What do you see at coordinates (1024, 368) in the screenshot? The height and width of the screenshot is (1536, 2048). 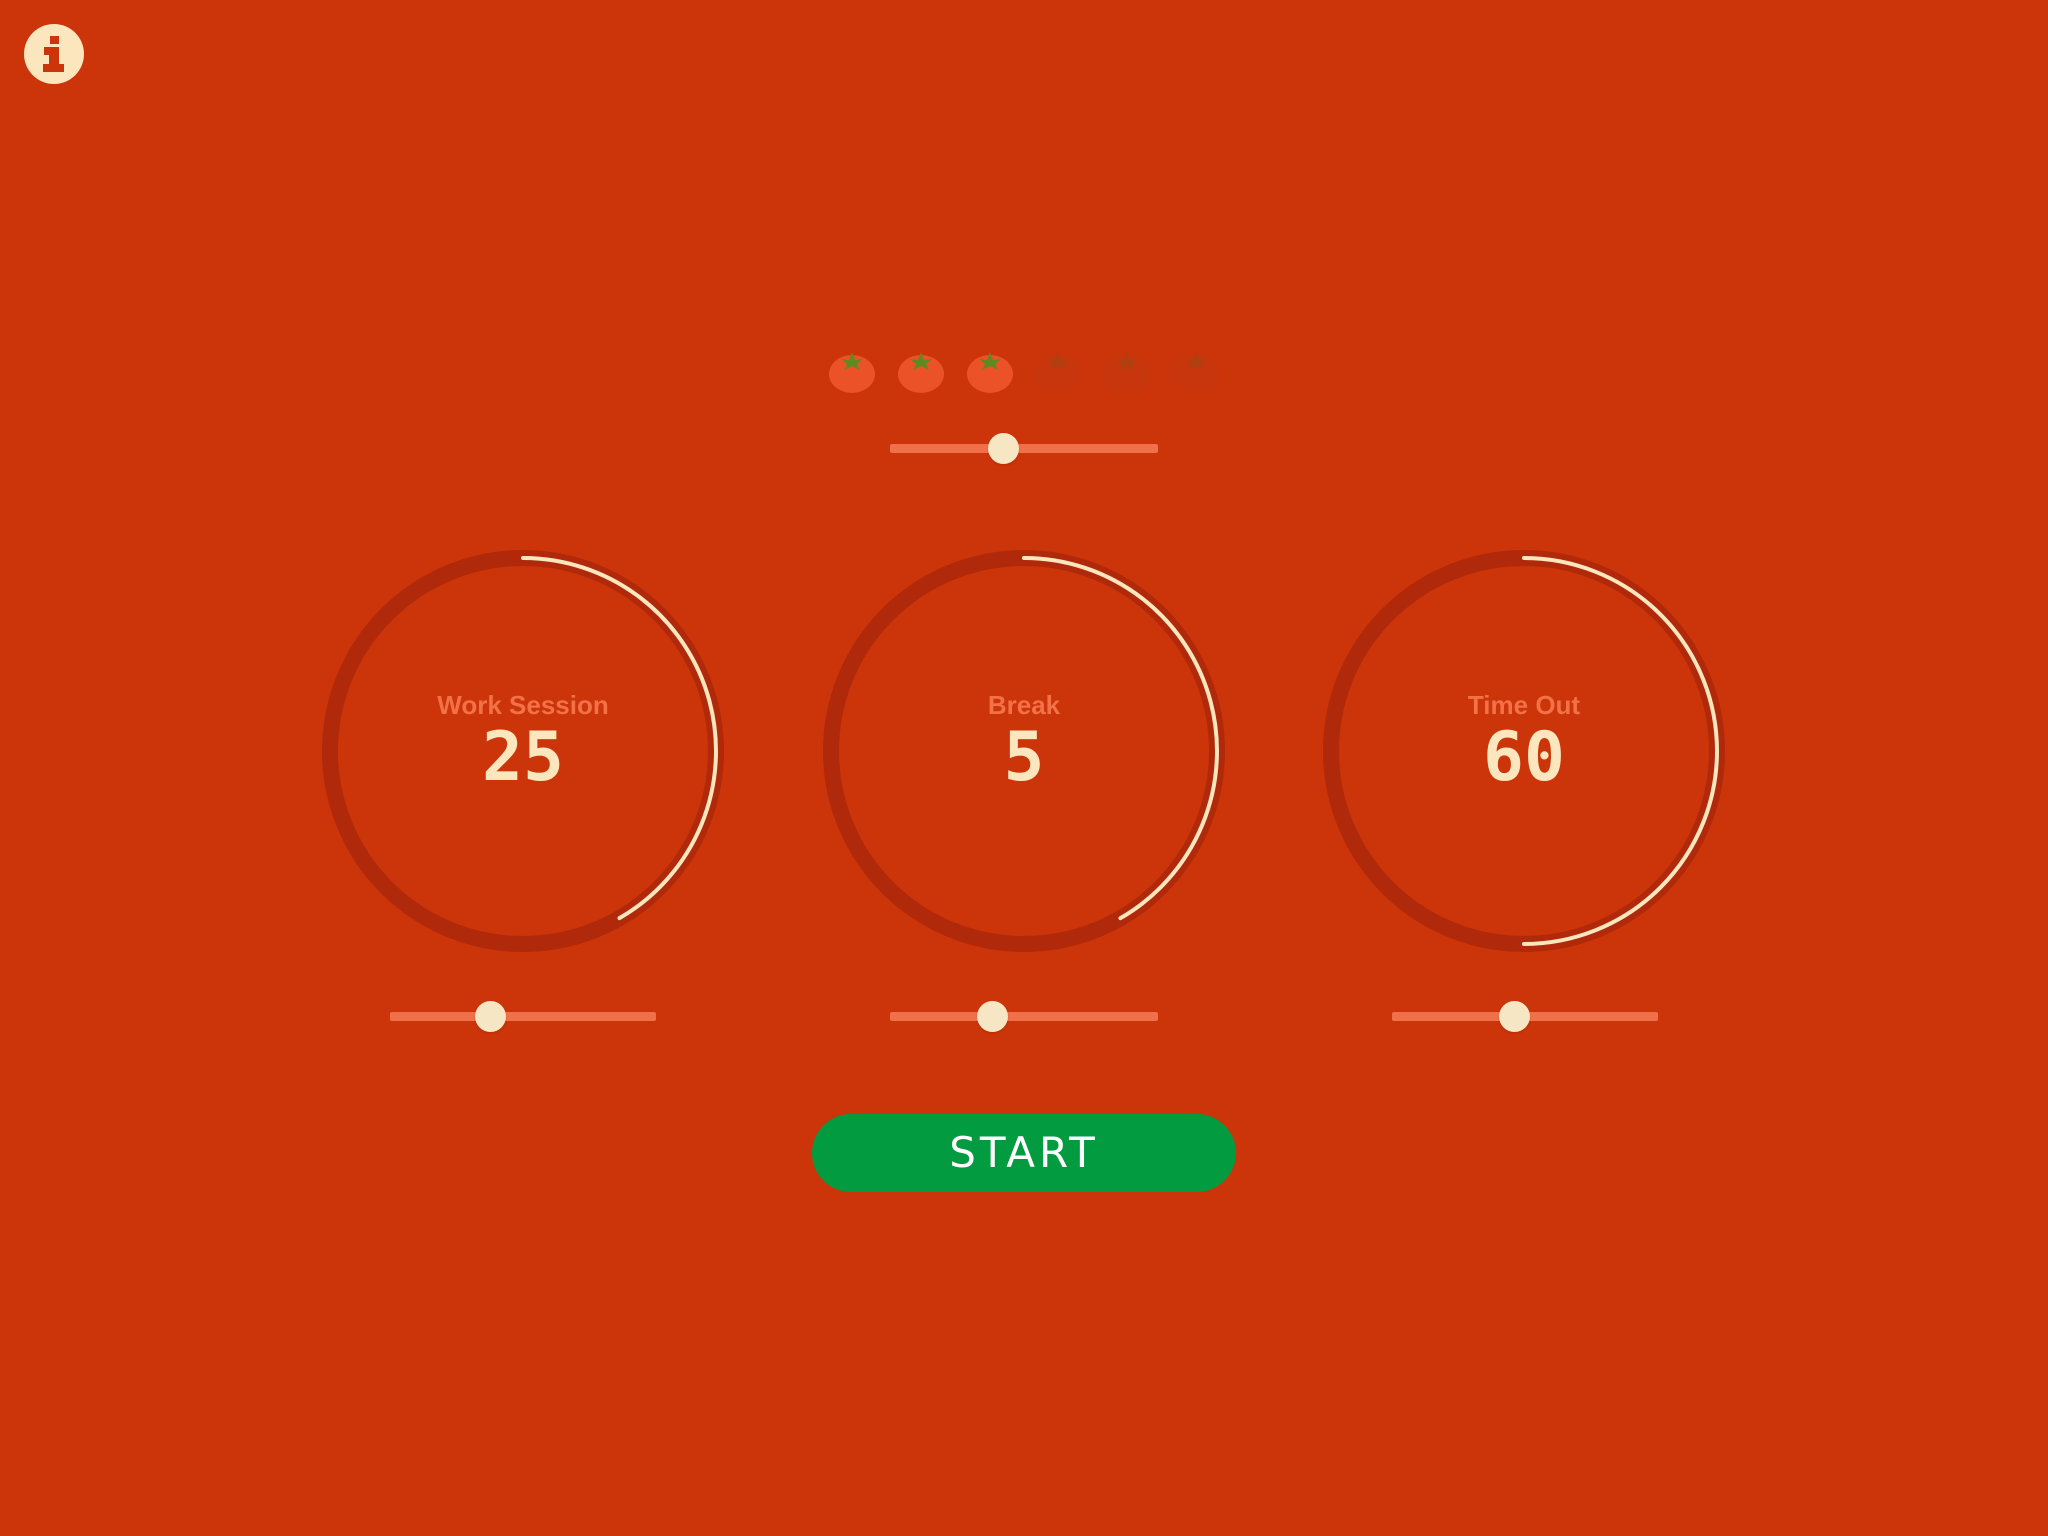 I see `session-count-tomatoes` at bounding box center [1024, 368].